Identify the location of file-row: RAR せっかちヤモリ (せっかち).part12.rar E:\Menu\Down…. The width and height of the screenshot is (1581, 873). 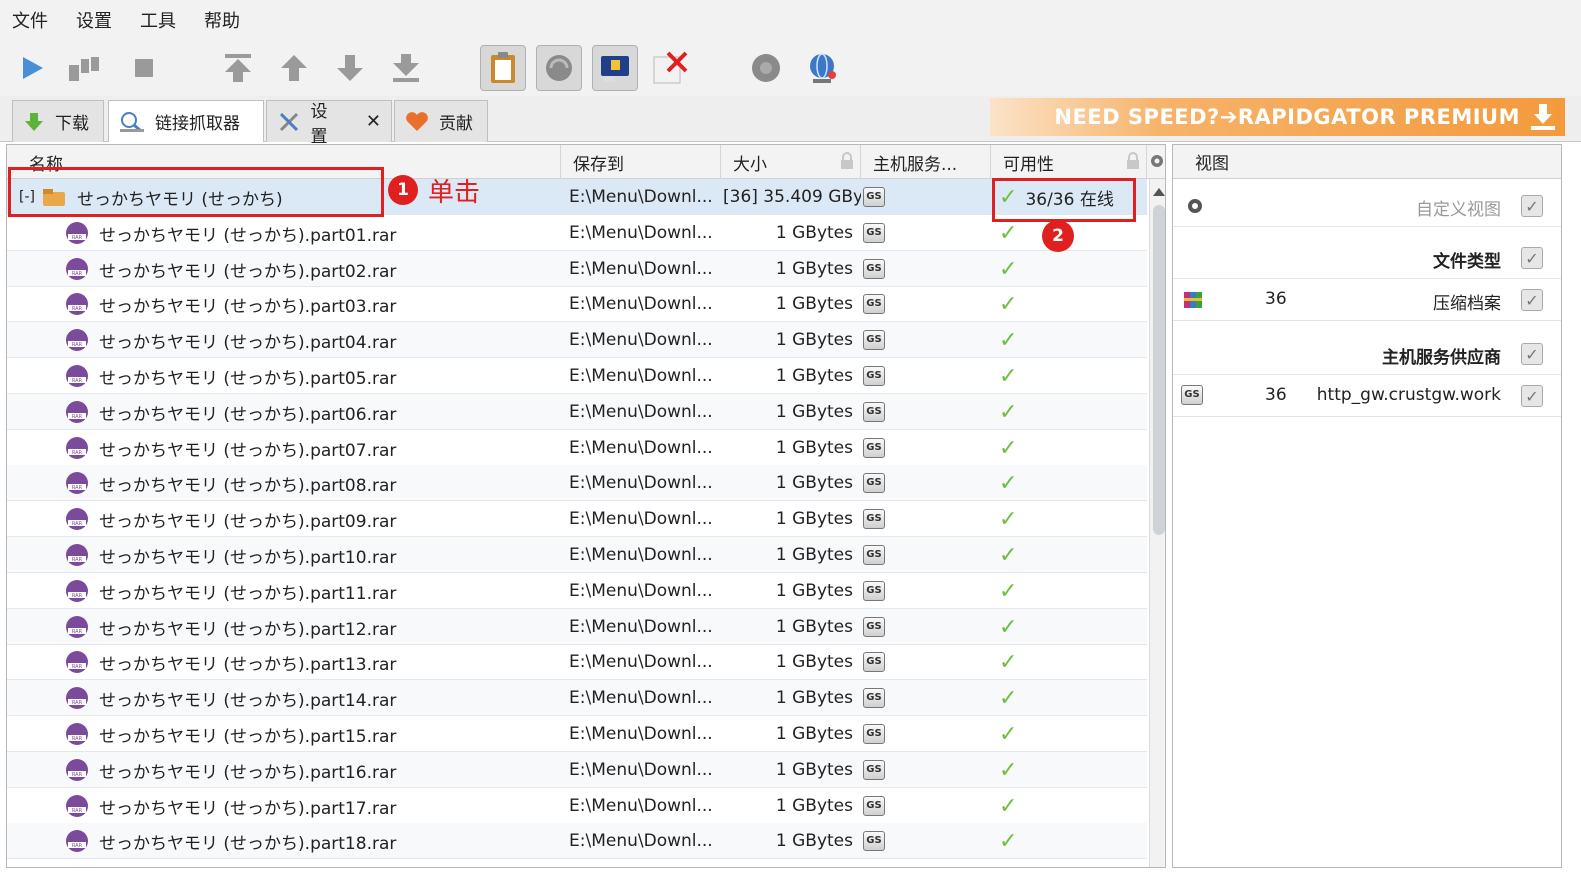
(577, 627).